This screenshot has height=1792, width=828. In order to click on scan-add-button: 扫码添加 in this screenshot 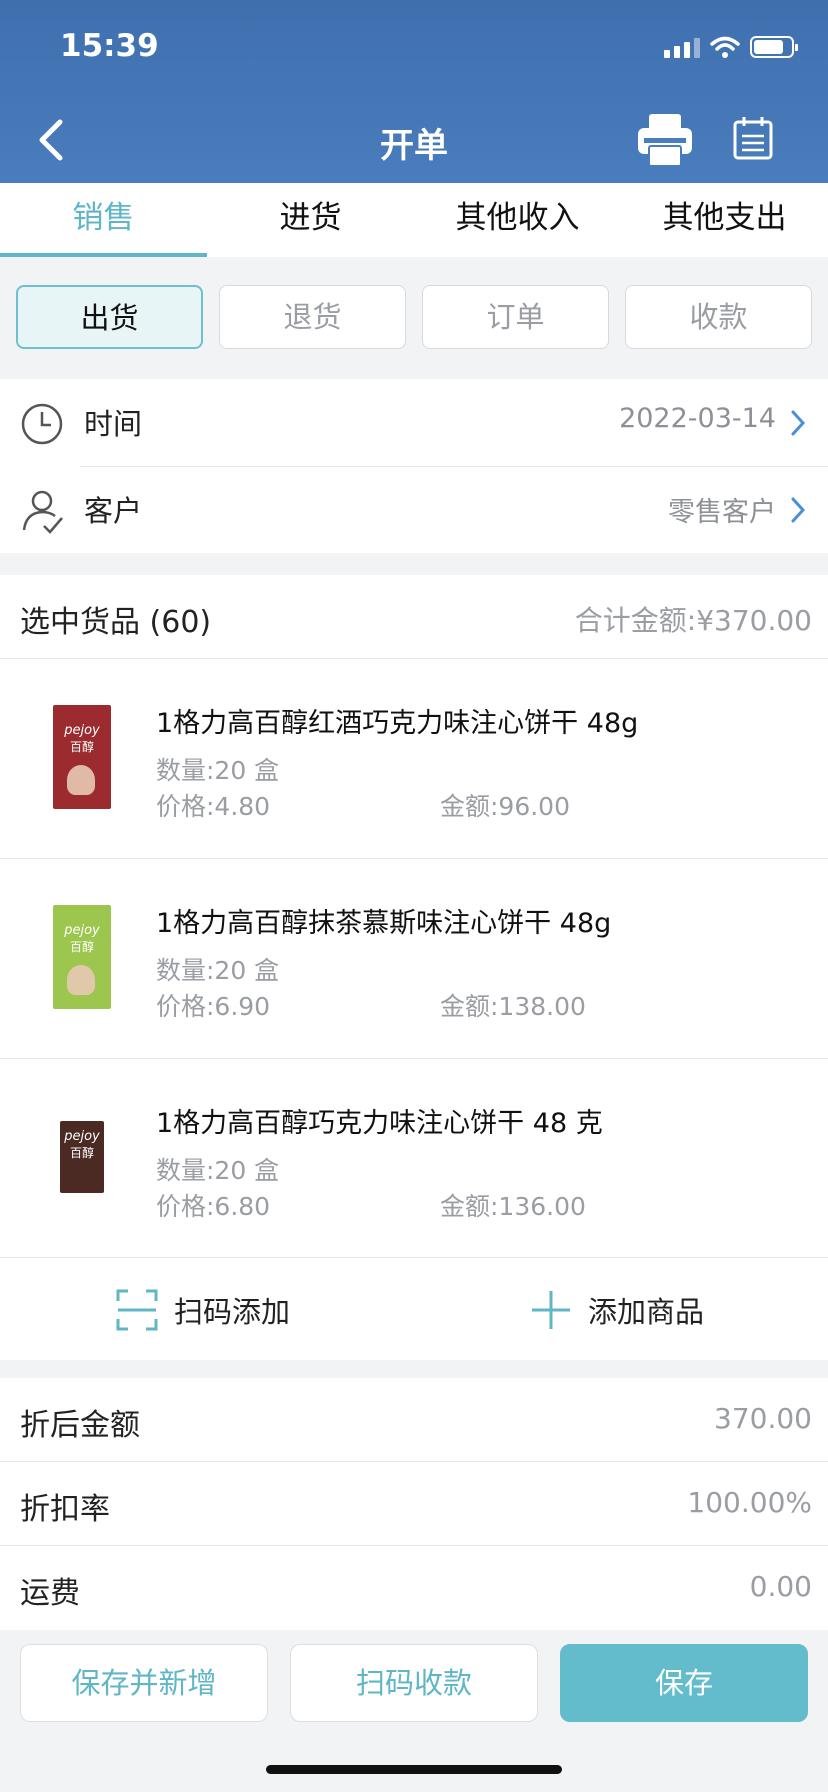, I will do `click(203, 1309)`.